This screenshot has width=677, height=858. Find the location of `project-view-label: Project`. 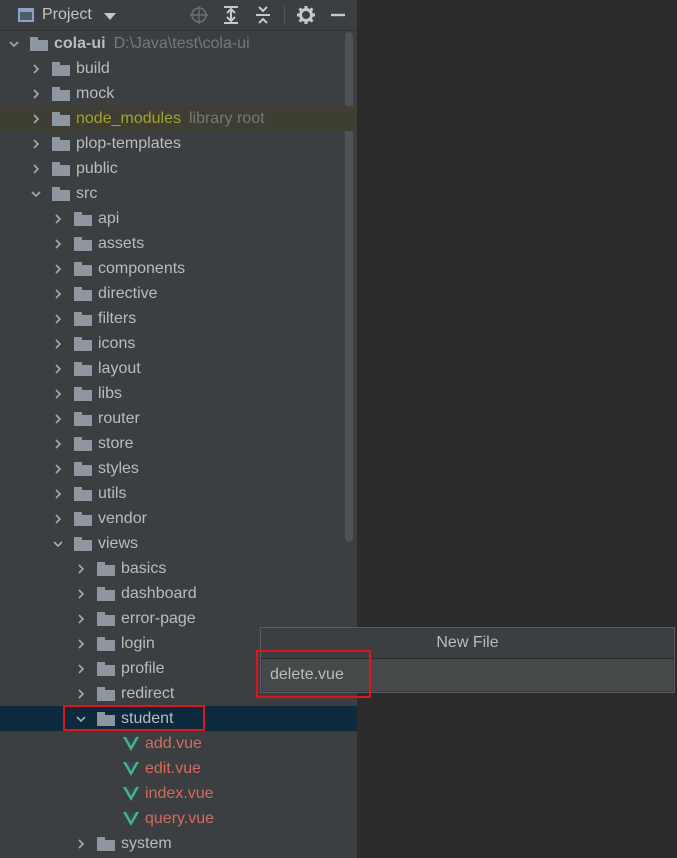

project-view-label: Project is located at coordinates (67, 14).